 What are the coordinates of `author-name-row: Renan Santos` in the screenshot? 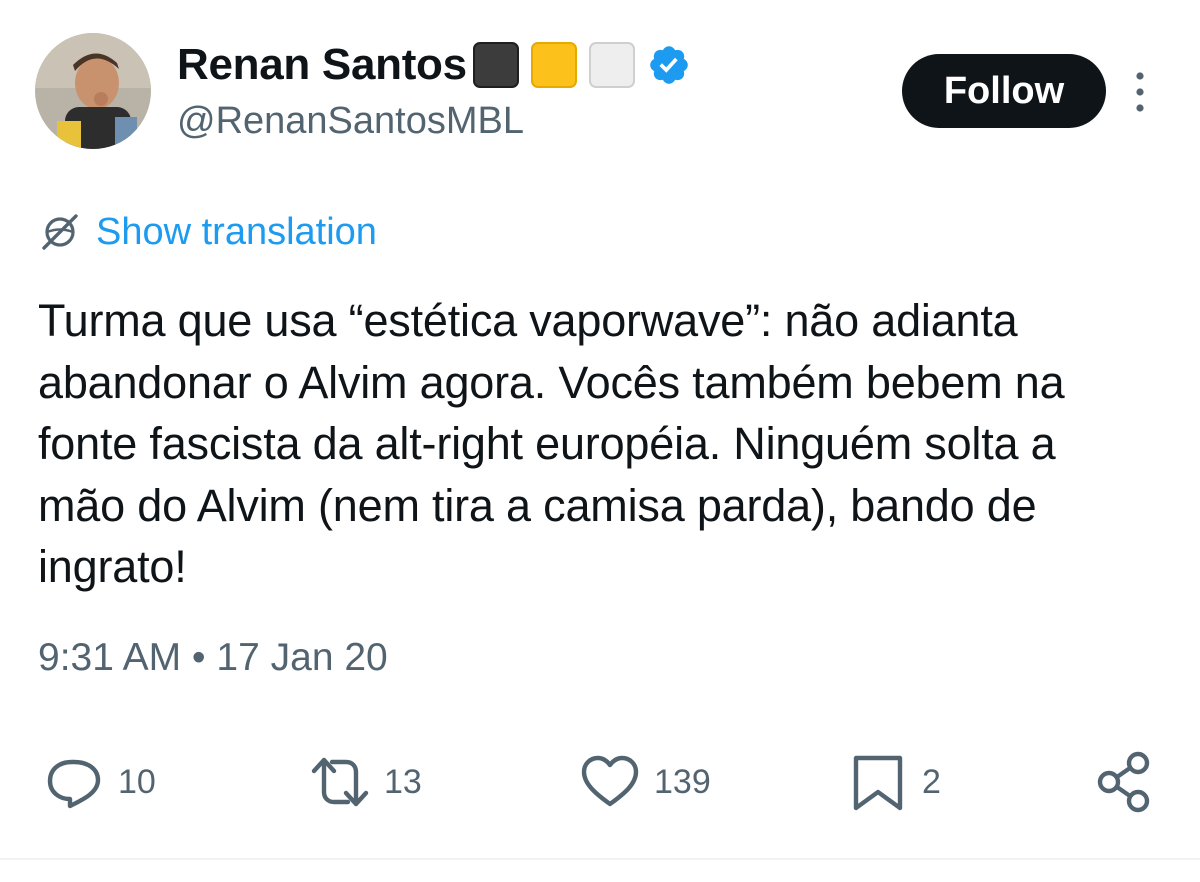 It's located at (434, 65).